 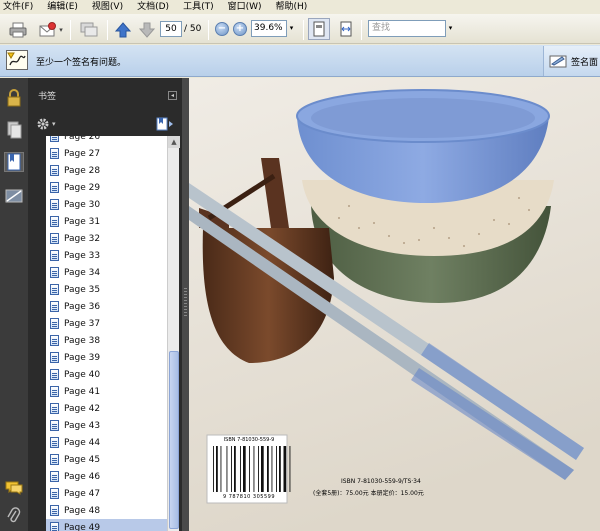 I want to click on comments-button, so click(x=14, y=488).